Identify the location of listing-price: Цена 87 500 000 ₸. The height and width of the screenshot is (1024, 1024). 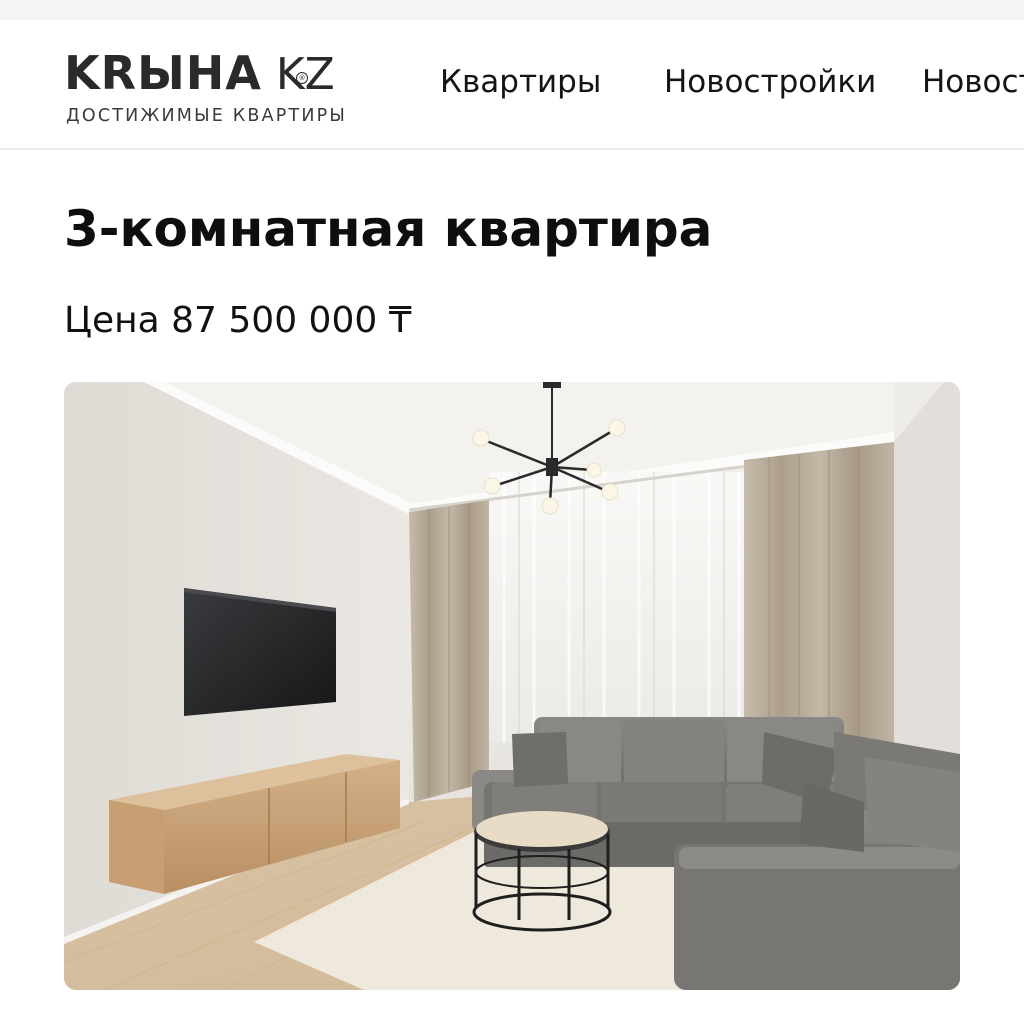
(238, 320).